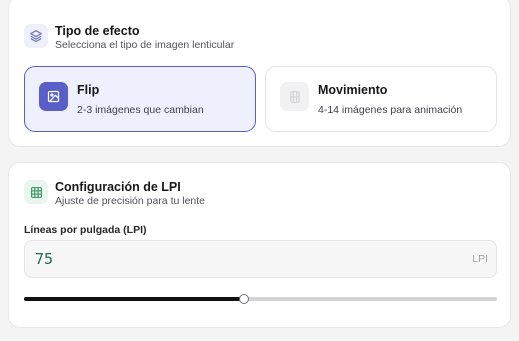  Describe the element at coordinates (243, 299) in the screenshot. I see `slider-thumb` at that location.